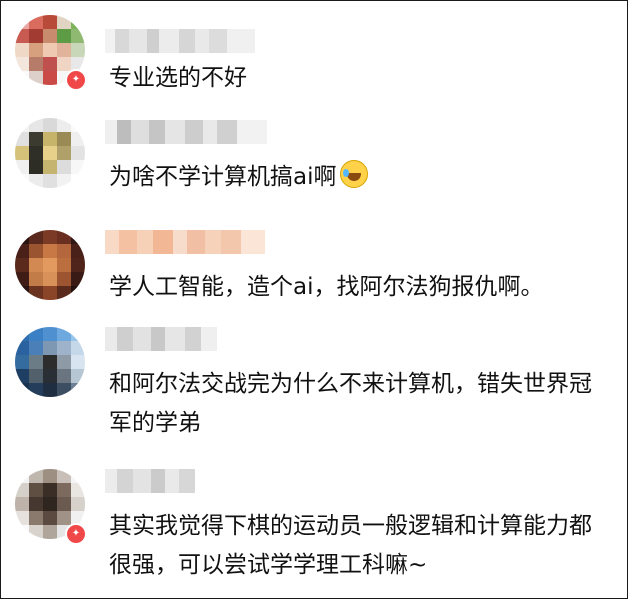 The image size is (628, 599). I want to click on comment-text: 学人工智能，造个ai，找阿尔法狗报仇啊。, so click(361, 287).